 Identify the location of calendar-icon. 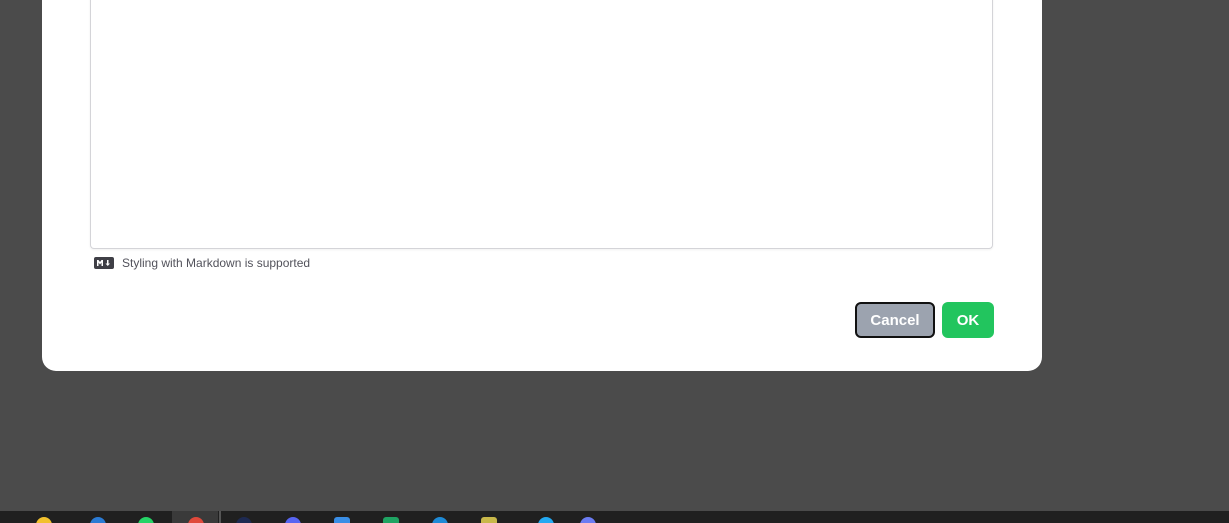
(342, 520).